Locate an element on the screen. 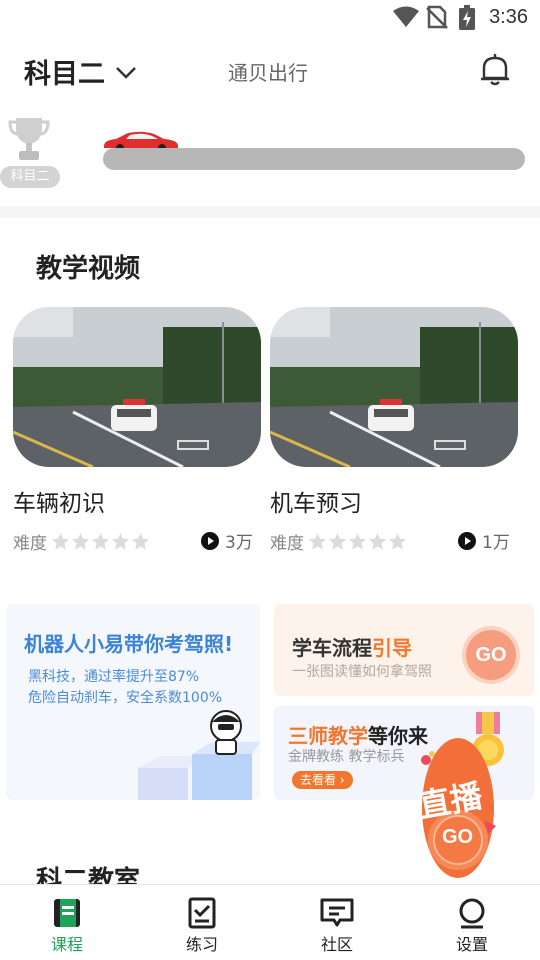  bottom-tab-bar: 课程 练习 社区 设置 is located at coordinates (270, 922).